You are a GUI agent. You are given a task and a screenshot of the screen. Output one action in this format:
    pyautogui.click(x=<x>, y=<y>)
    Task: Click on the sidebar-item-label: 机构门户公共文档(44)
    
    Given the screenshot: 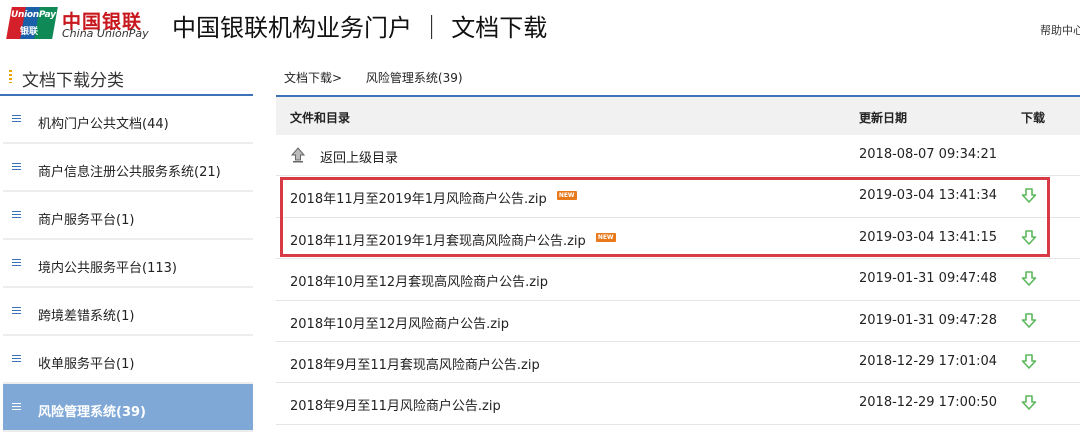 What is the action you would take?
    pyautogui.click(x=103, y=124)
    